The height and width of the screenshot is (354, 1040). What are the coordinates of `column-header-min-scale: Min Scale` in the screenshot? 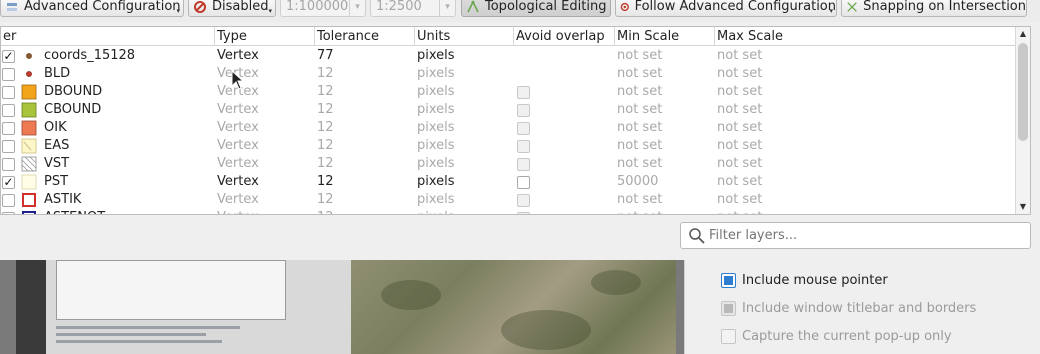 It's located at (664, 36).